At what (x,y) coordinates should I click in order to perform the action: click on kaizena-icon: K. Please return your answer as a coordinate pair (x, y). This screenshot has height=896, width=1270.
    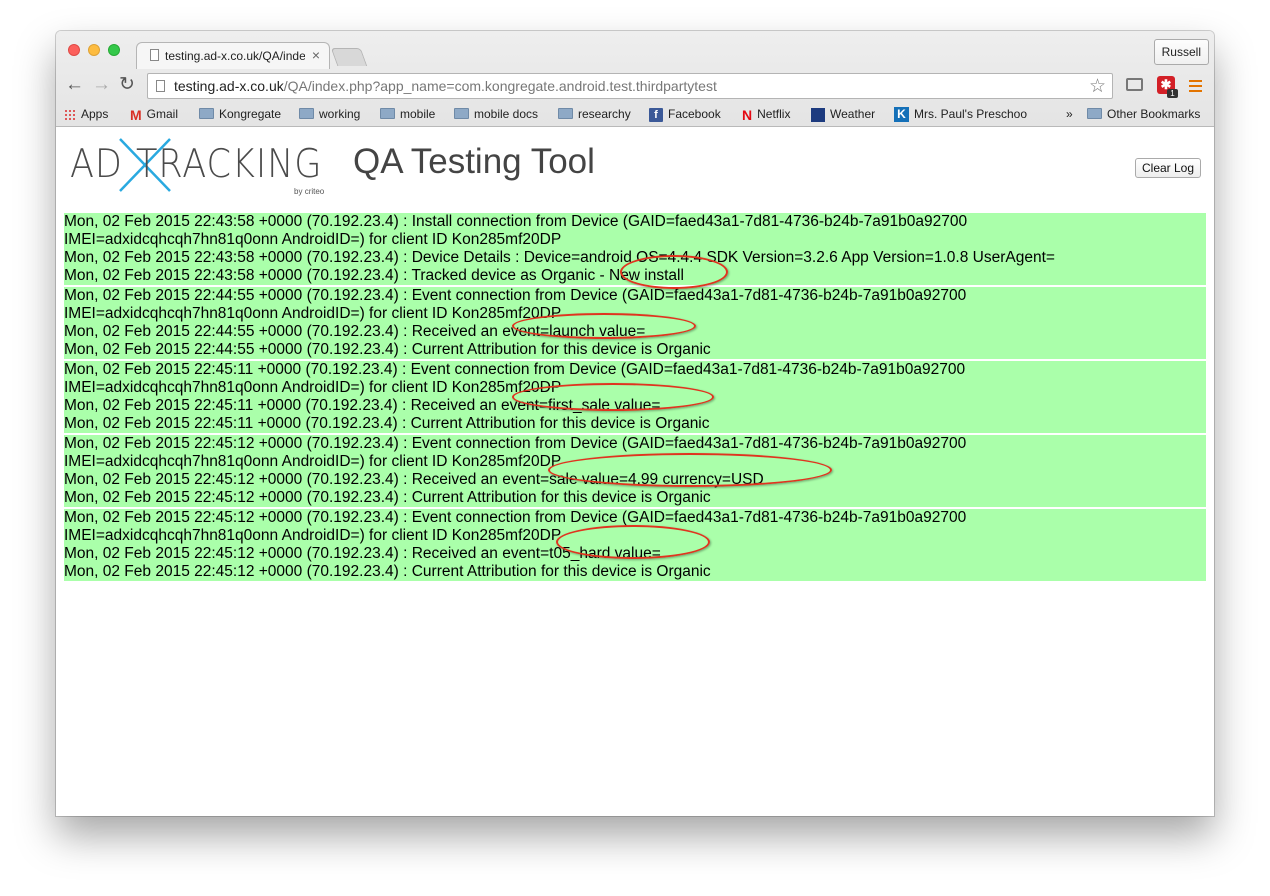
    Looking at the image, I should click on (901, 115).